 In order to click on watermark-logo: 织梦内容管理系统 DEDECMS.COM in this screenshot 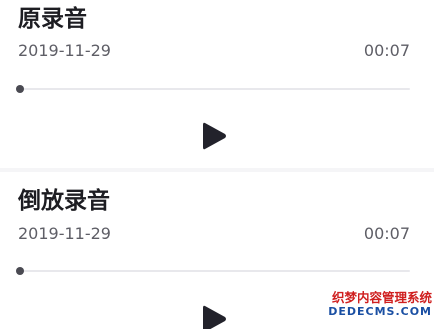, I will do `click(378, 305)`.